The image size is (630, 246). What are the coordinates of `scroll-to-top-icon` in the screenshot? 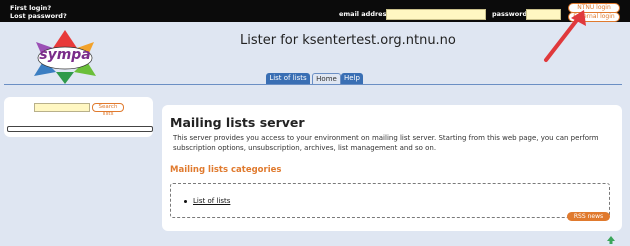 It's located at (611, 240).